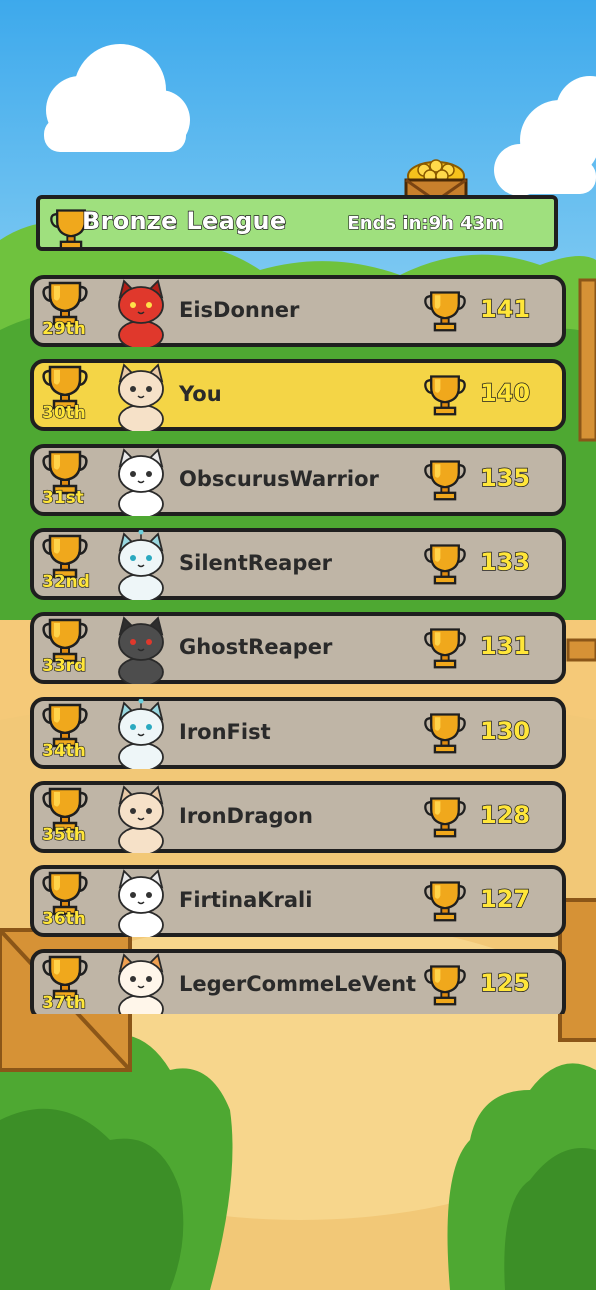 This screenshot has height=1290, width=596. Describe the element at coordinates (63, 919) in the screenshot. I see `rank-label: 36th` at that location.